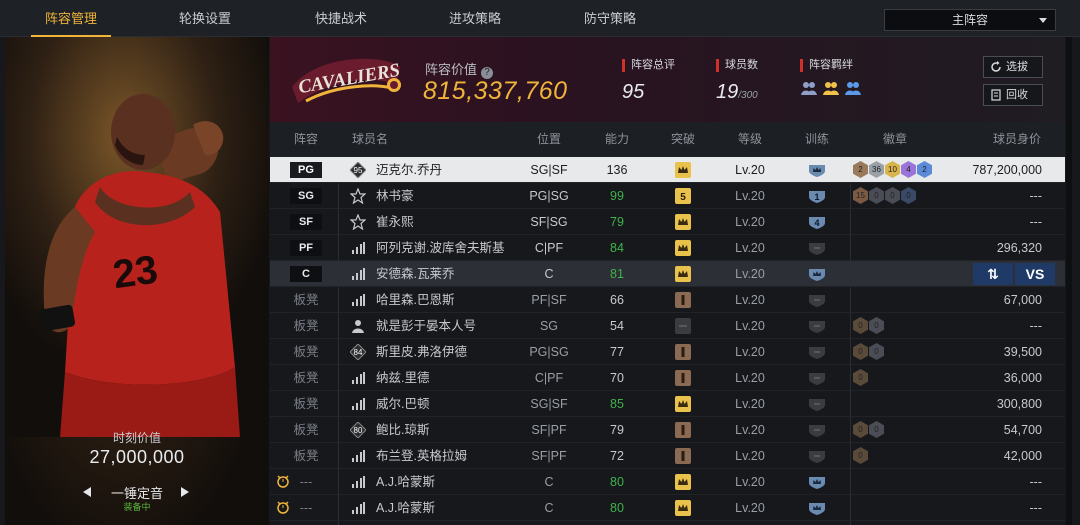 This screenshot has width=1080, height=525. What do you see at coordinates (205, 18) in the screenshot?
I see `tab-rotation-settings: 轮换设置` at bounding box center [205, 18].